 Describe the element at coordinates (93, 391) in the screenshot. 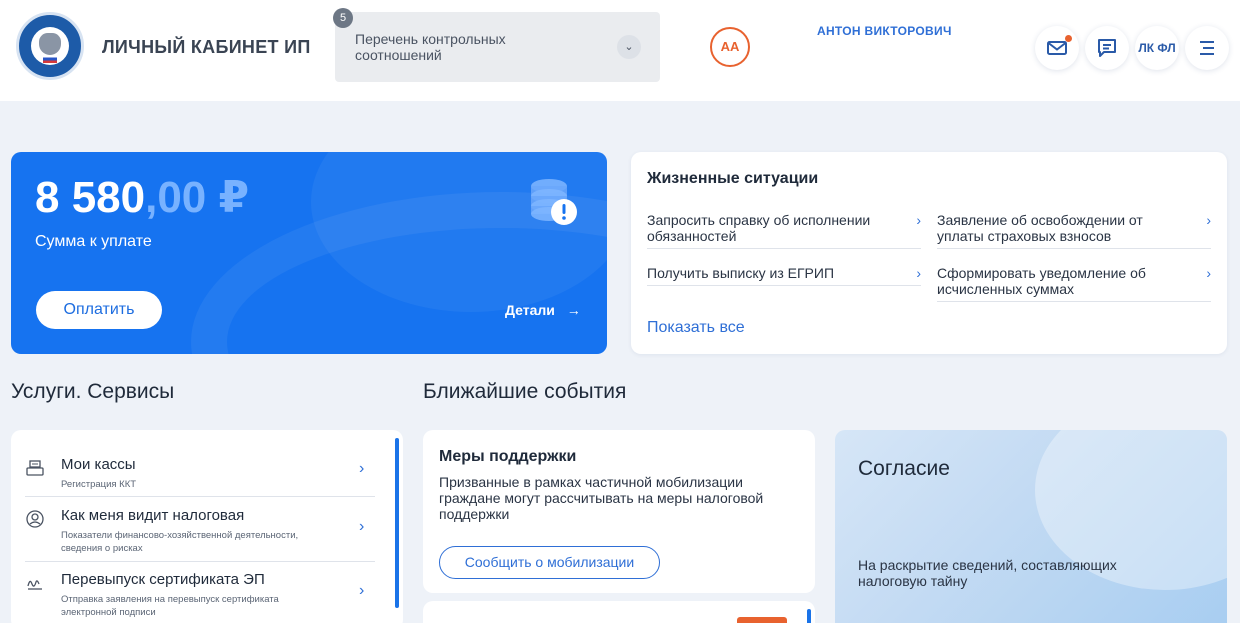

I see `services-heading: Услуги. Сервисы` at that location.